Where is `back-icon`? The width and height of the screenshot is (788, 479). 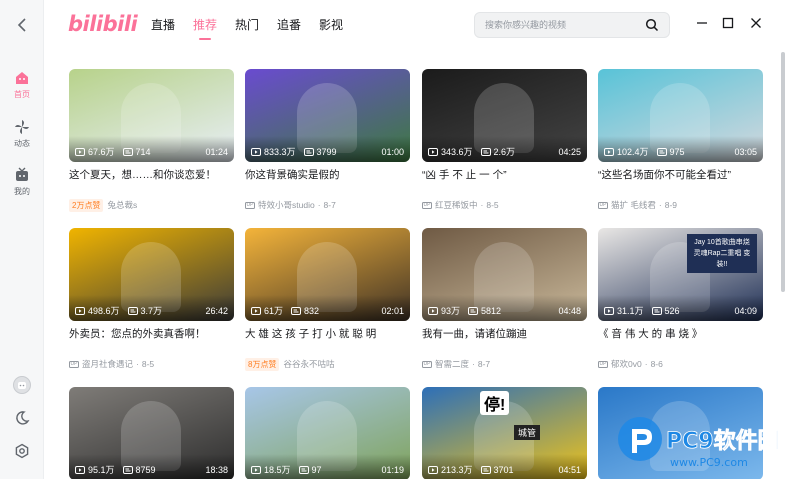
back-icon is located at coordinates (22, 25).